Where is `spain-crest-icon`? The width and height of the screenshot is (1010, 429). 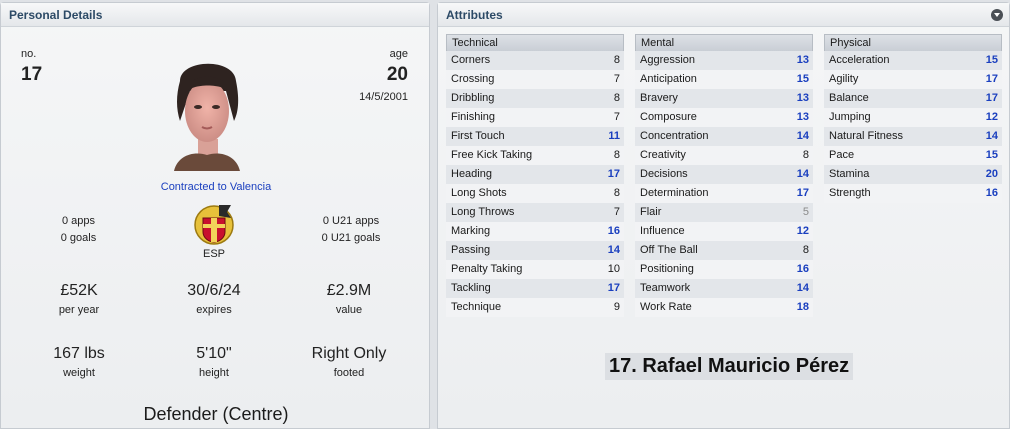 spain-crest-icon is located at coordinates (214, 224).